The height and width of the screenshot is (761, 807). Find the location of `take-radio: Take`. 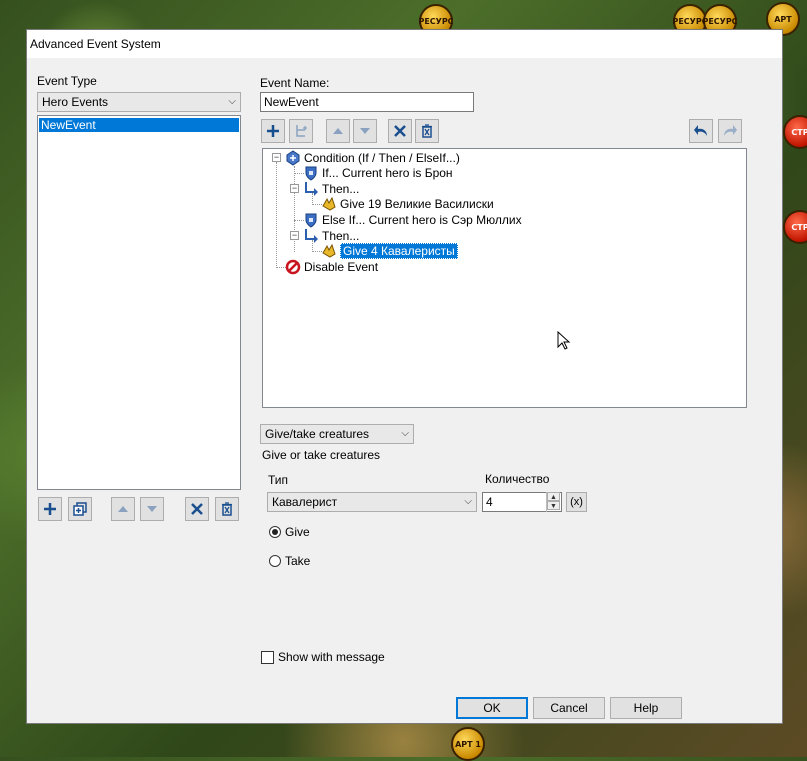

take-radio: Take is located at coordinates (289, 561).